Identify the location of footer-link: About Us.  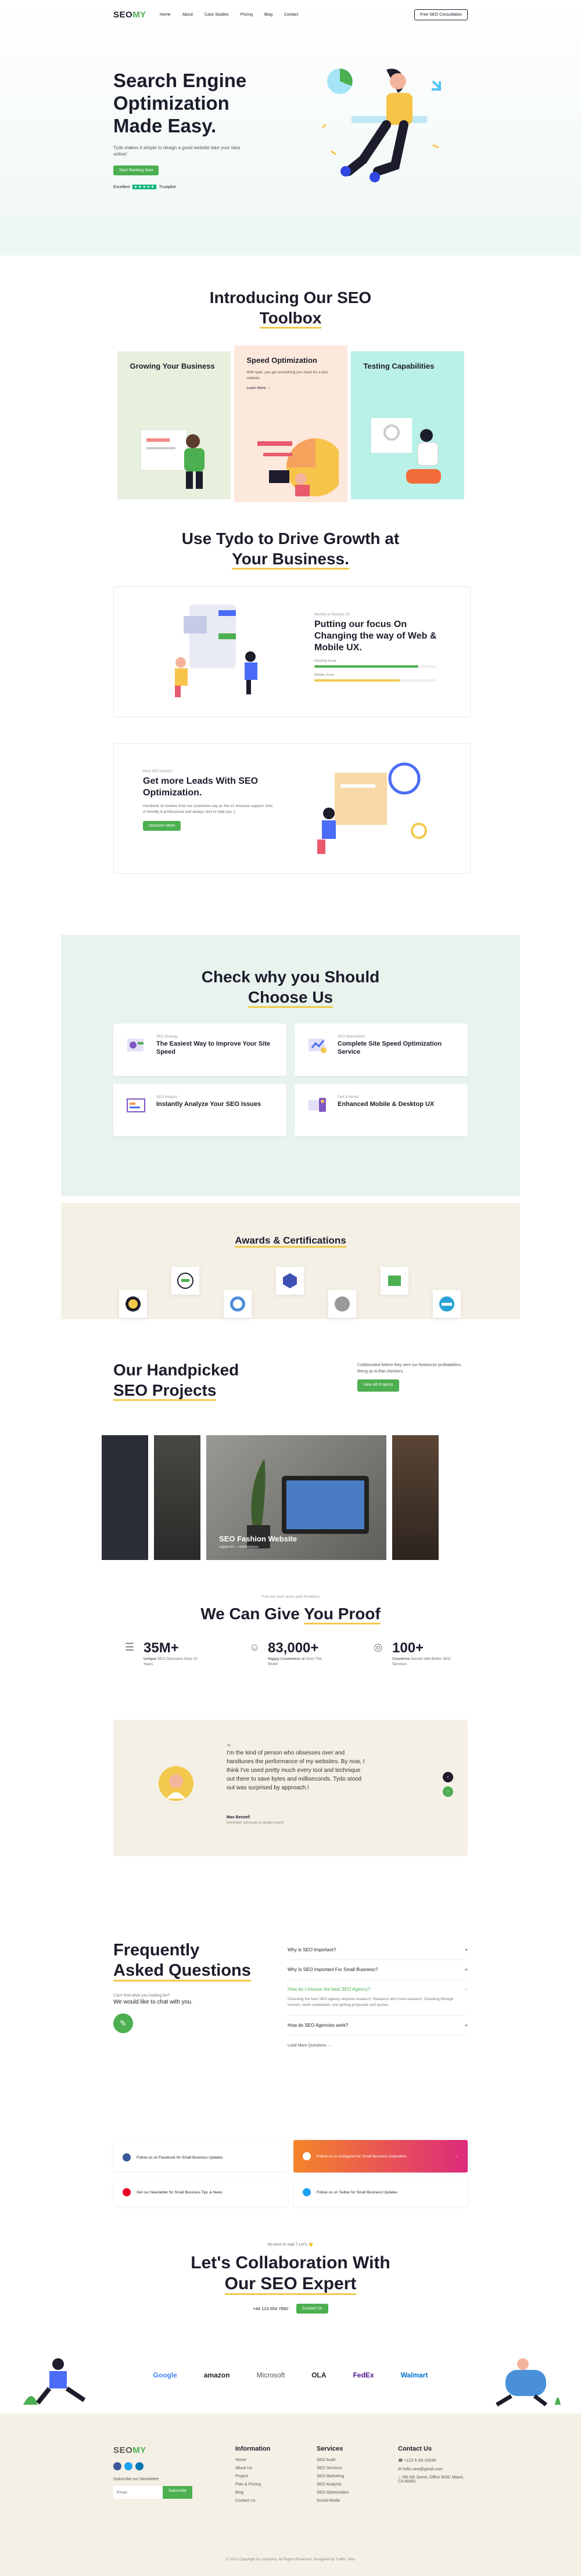
(253, 2468).